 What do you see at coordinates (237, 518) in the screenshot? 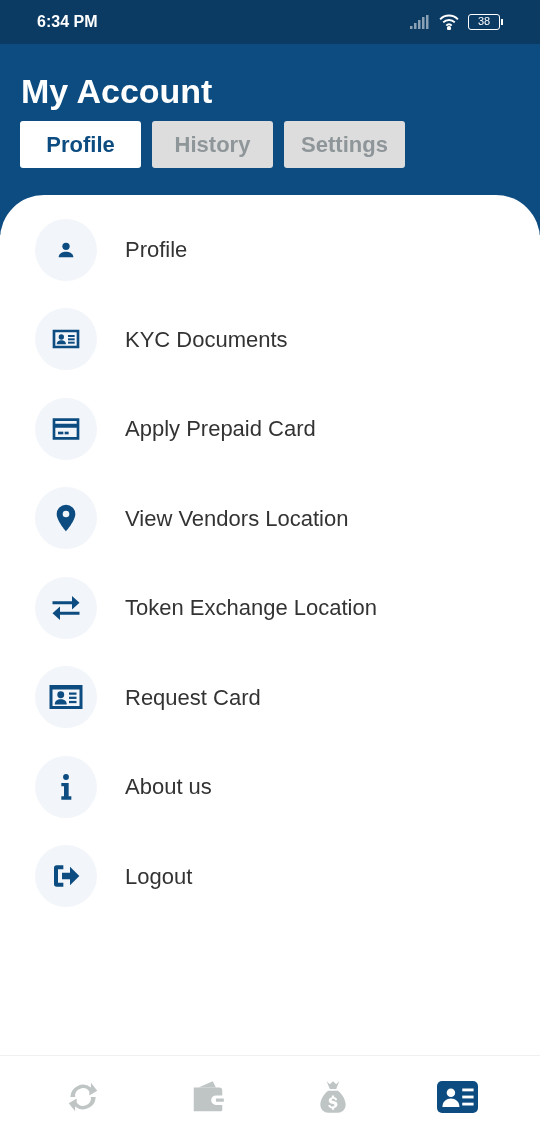
I see `menu-label: View Vendors Location` at bounding box center [237, 518].